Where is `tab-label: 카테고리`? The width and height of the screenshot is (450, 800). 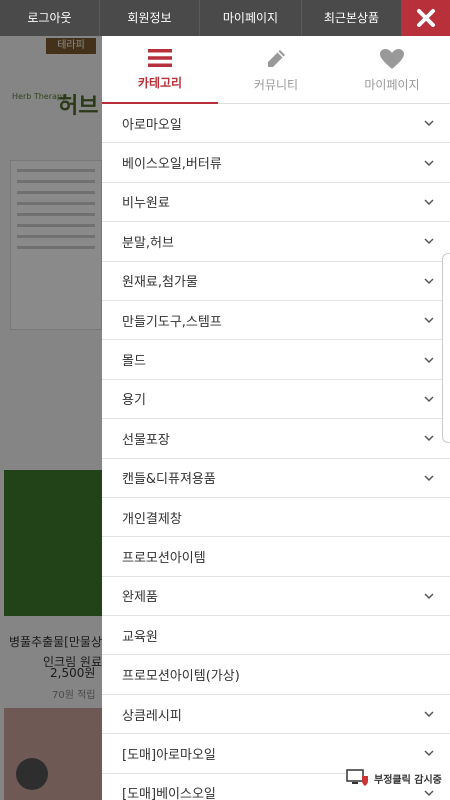 tab-label: 카테고리 is located at coordinates (160, 83).